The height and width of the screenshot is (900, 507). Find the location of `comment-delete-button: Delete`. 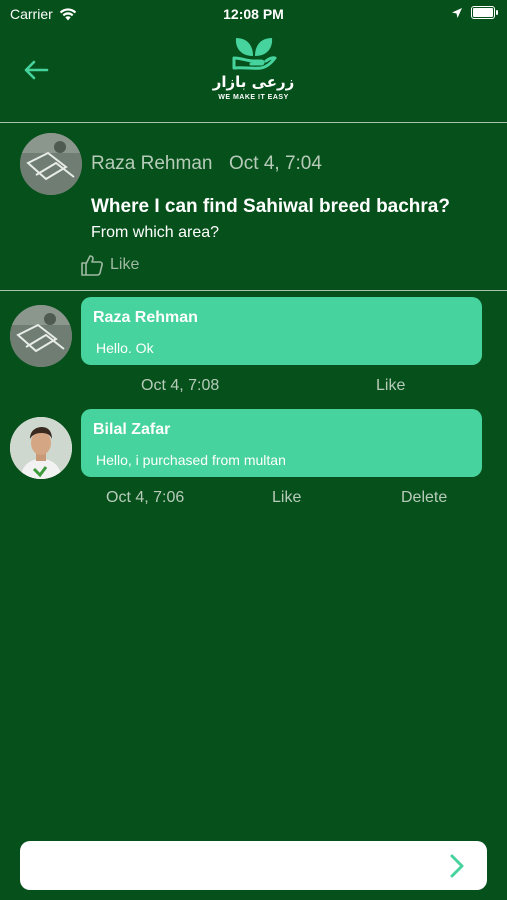

comment-delete-button: Delete is located at coordinates (424, 498).